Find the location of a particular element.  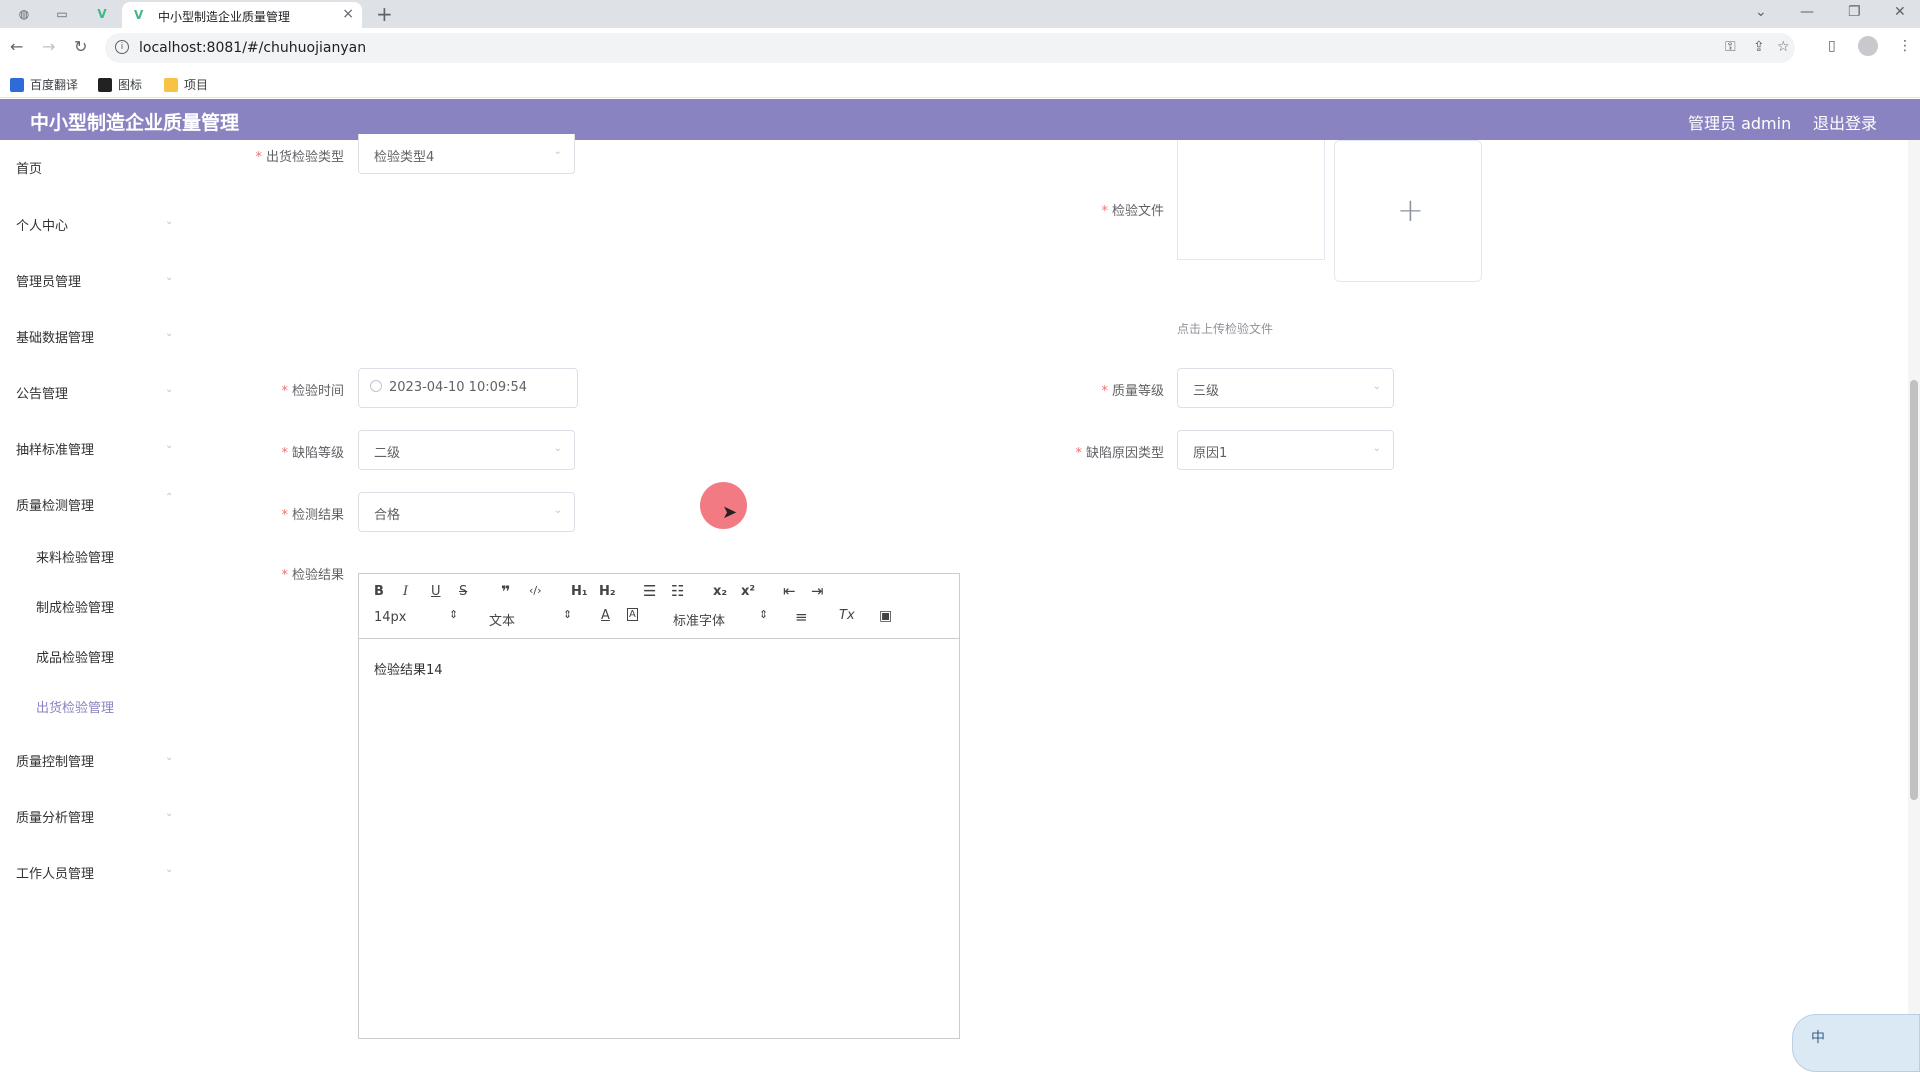

defect-level-label: * 缺陷等级 is located at coordinates (312, 453).